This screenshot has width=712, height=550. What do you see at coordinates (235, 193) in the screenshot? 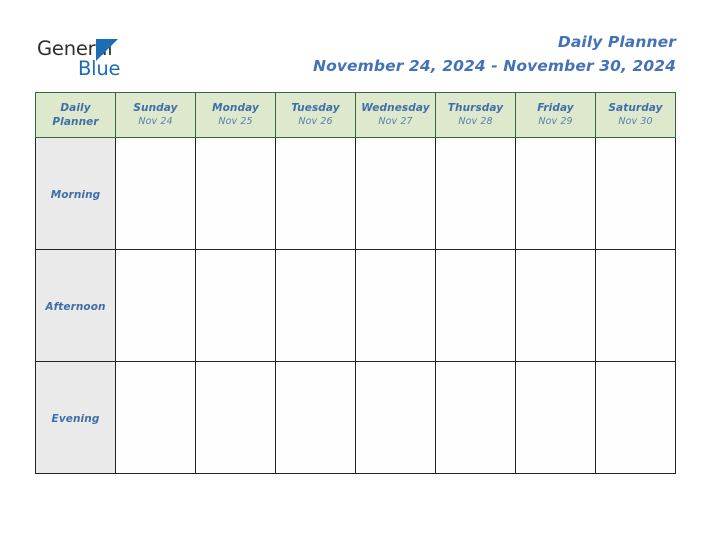
I see `slot-morning-monday` at bounding box center [235, 193].